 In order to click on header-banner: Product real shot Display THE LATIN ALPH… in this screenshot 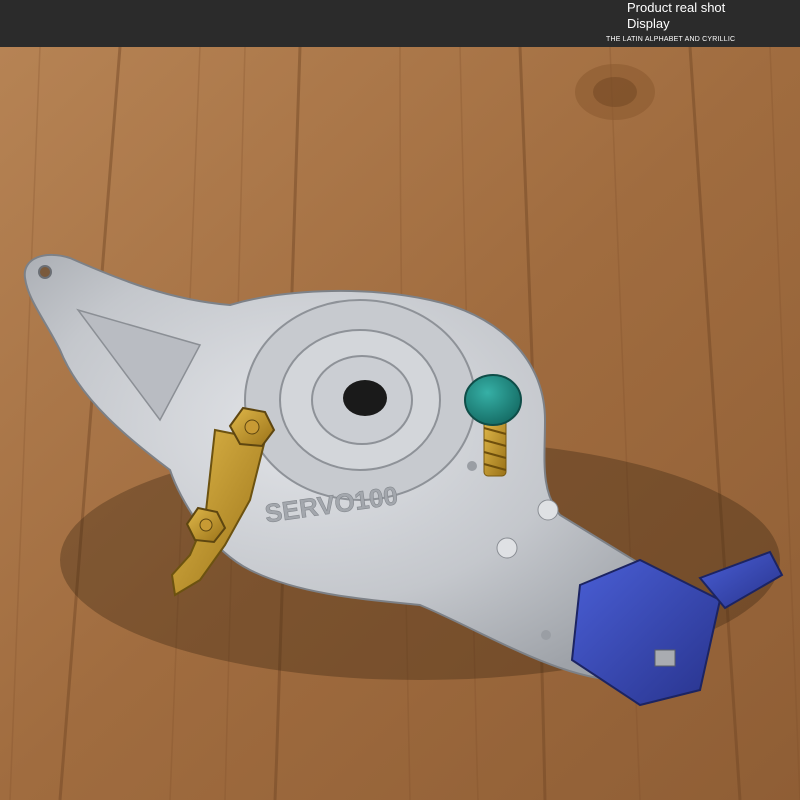, I will do `click(400, 23)`.